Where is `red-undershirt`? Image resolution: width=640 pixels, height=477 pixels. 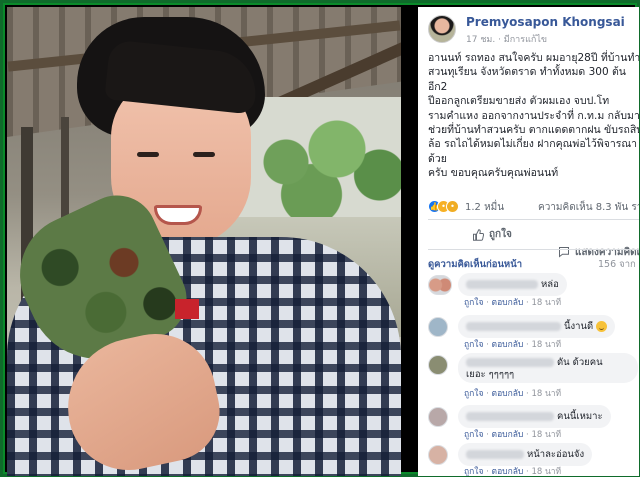 red-undershirt is located at coordinates (187, 309).